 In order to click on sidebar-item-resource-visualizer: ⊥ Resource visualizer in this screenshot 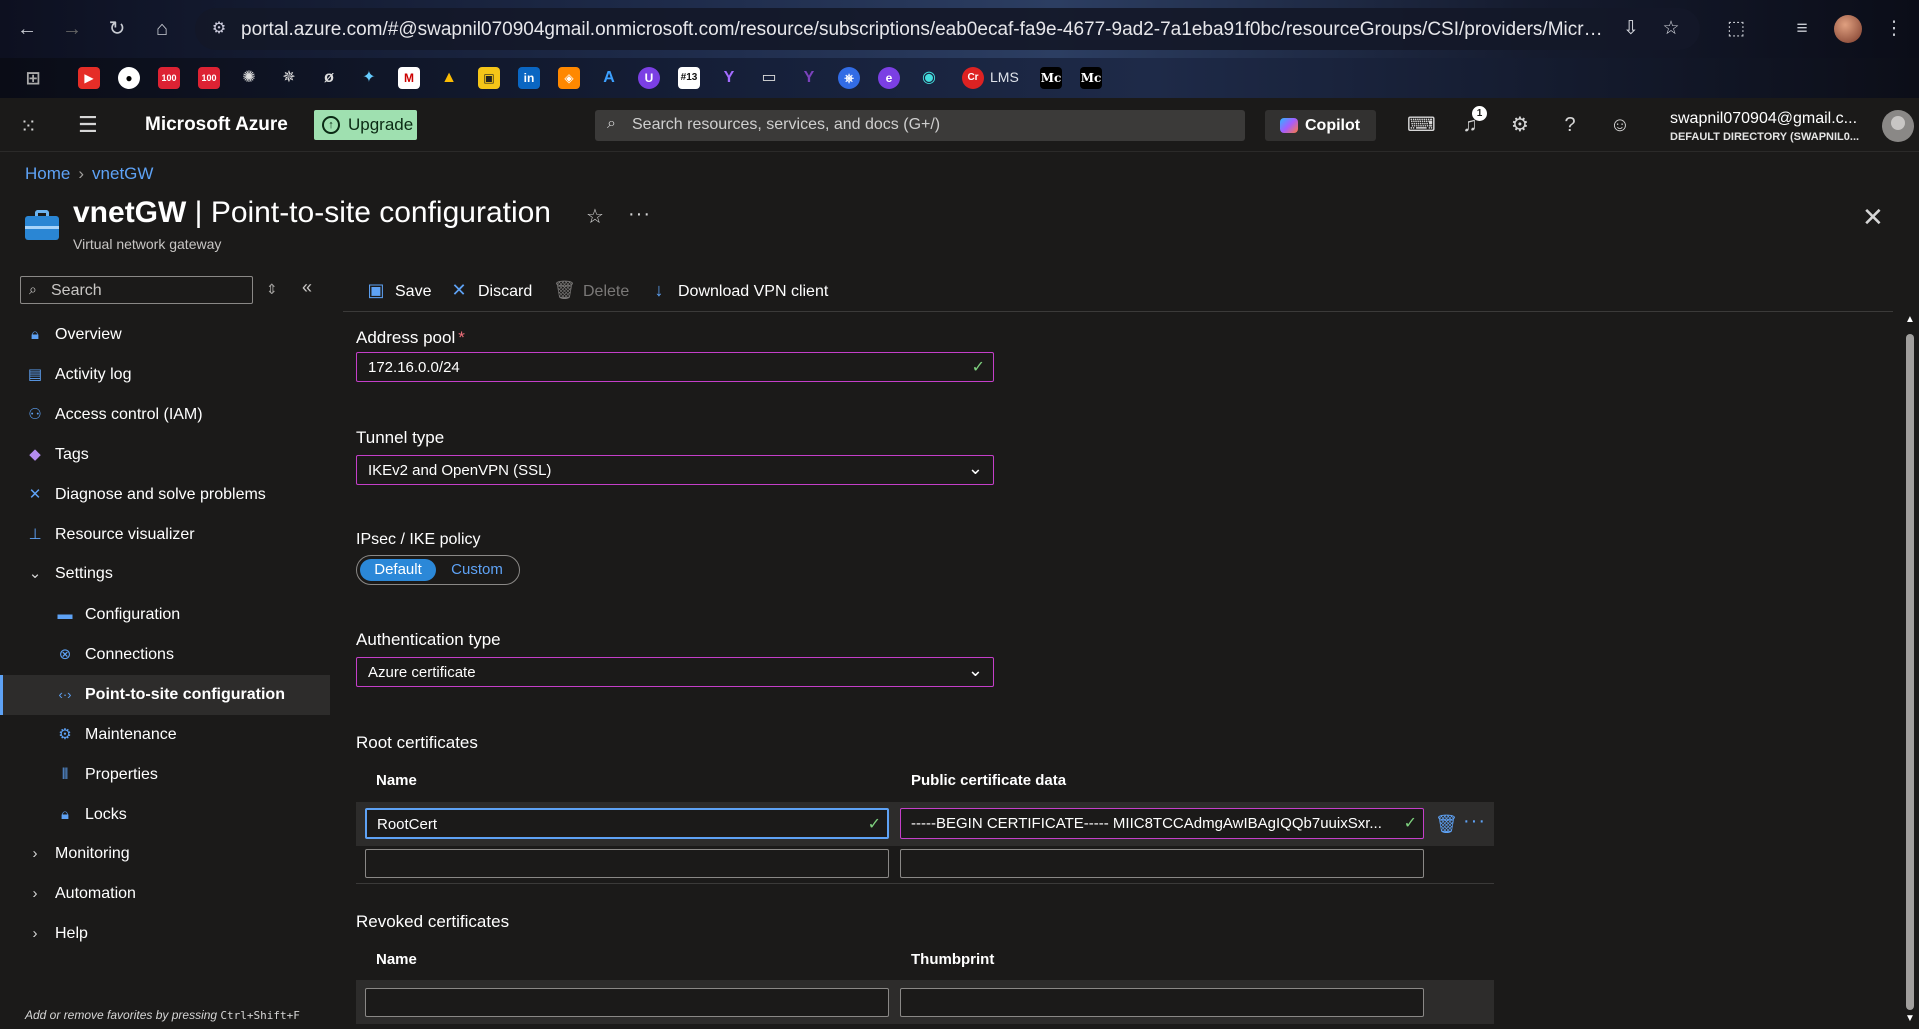, I will do `click(165, 535)`.